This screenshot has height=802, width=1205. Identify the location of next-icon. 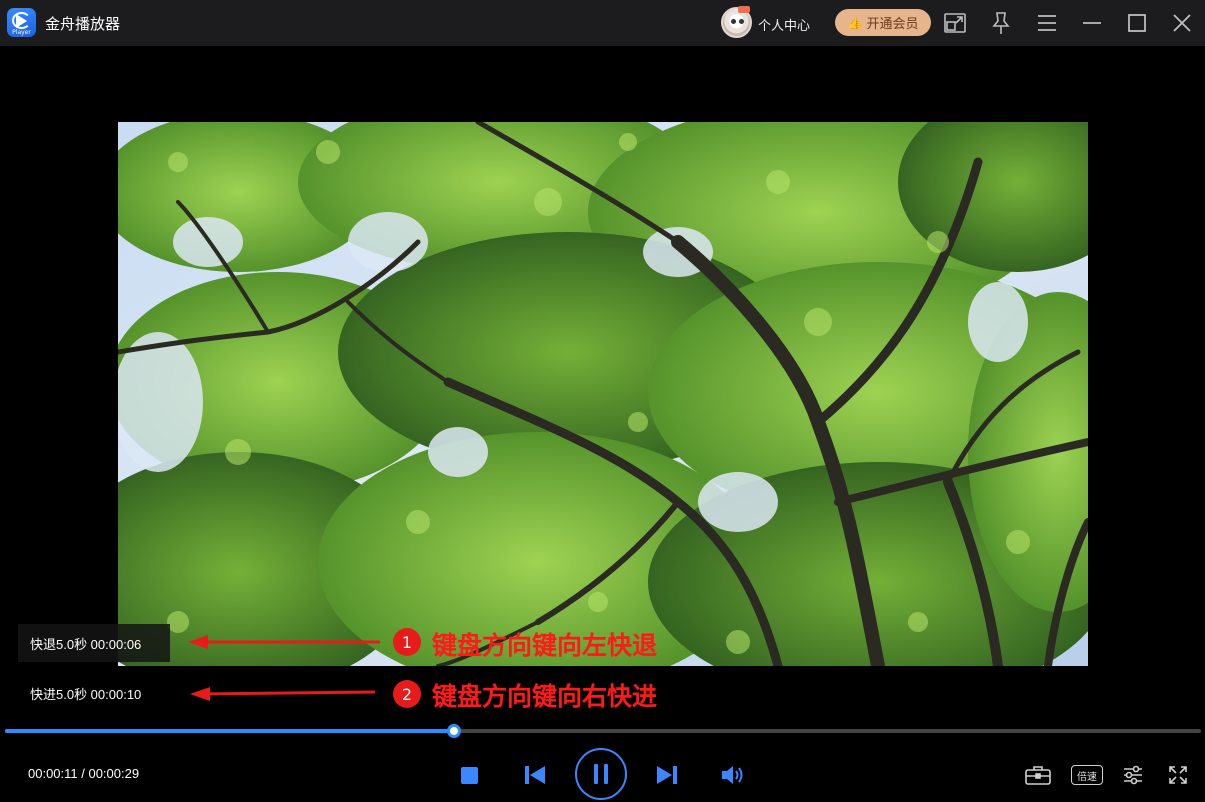
(667, 775).